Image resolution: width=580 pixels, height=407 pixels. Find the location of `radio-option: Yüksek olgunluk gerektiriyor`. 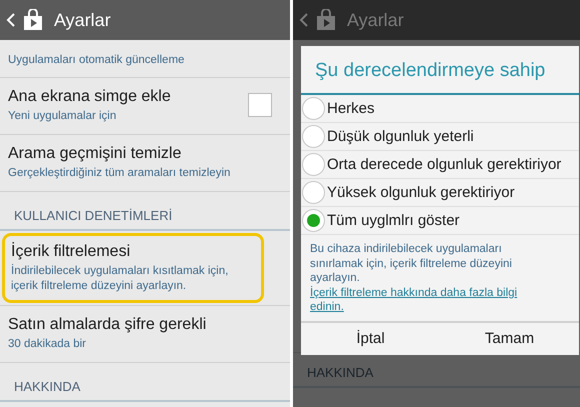

radio-option: Yüksek olgunluk gerektiriyor is located at coordinates (440, 193).